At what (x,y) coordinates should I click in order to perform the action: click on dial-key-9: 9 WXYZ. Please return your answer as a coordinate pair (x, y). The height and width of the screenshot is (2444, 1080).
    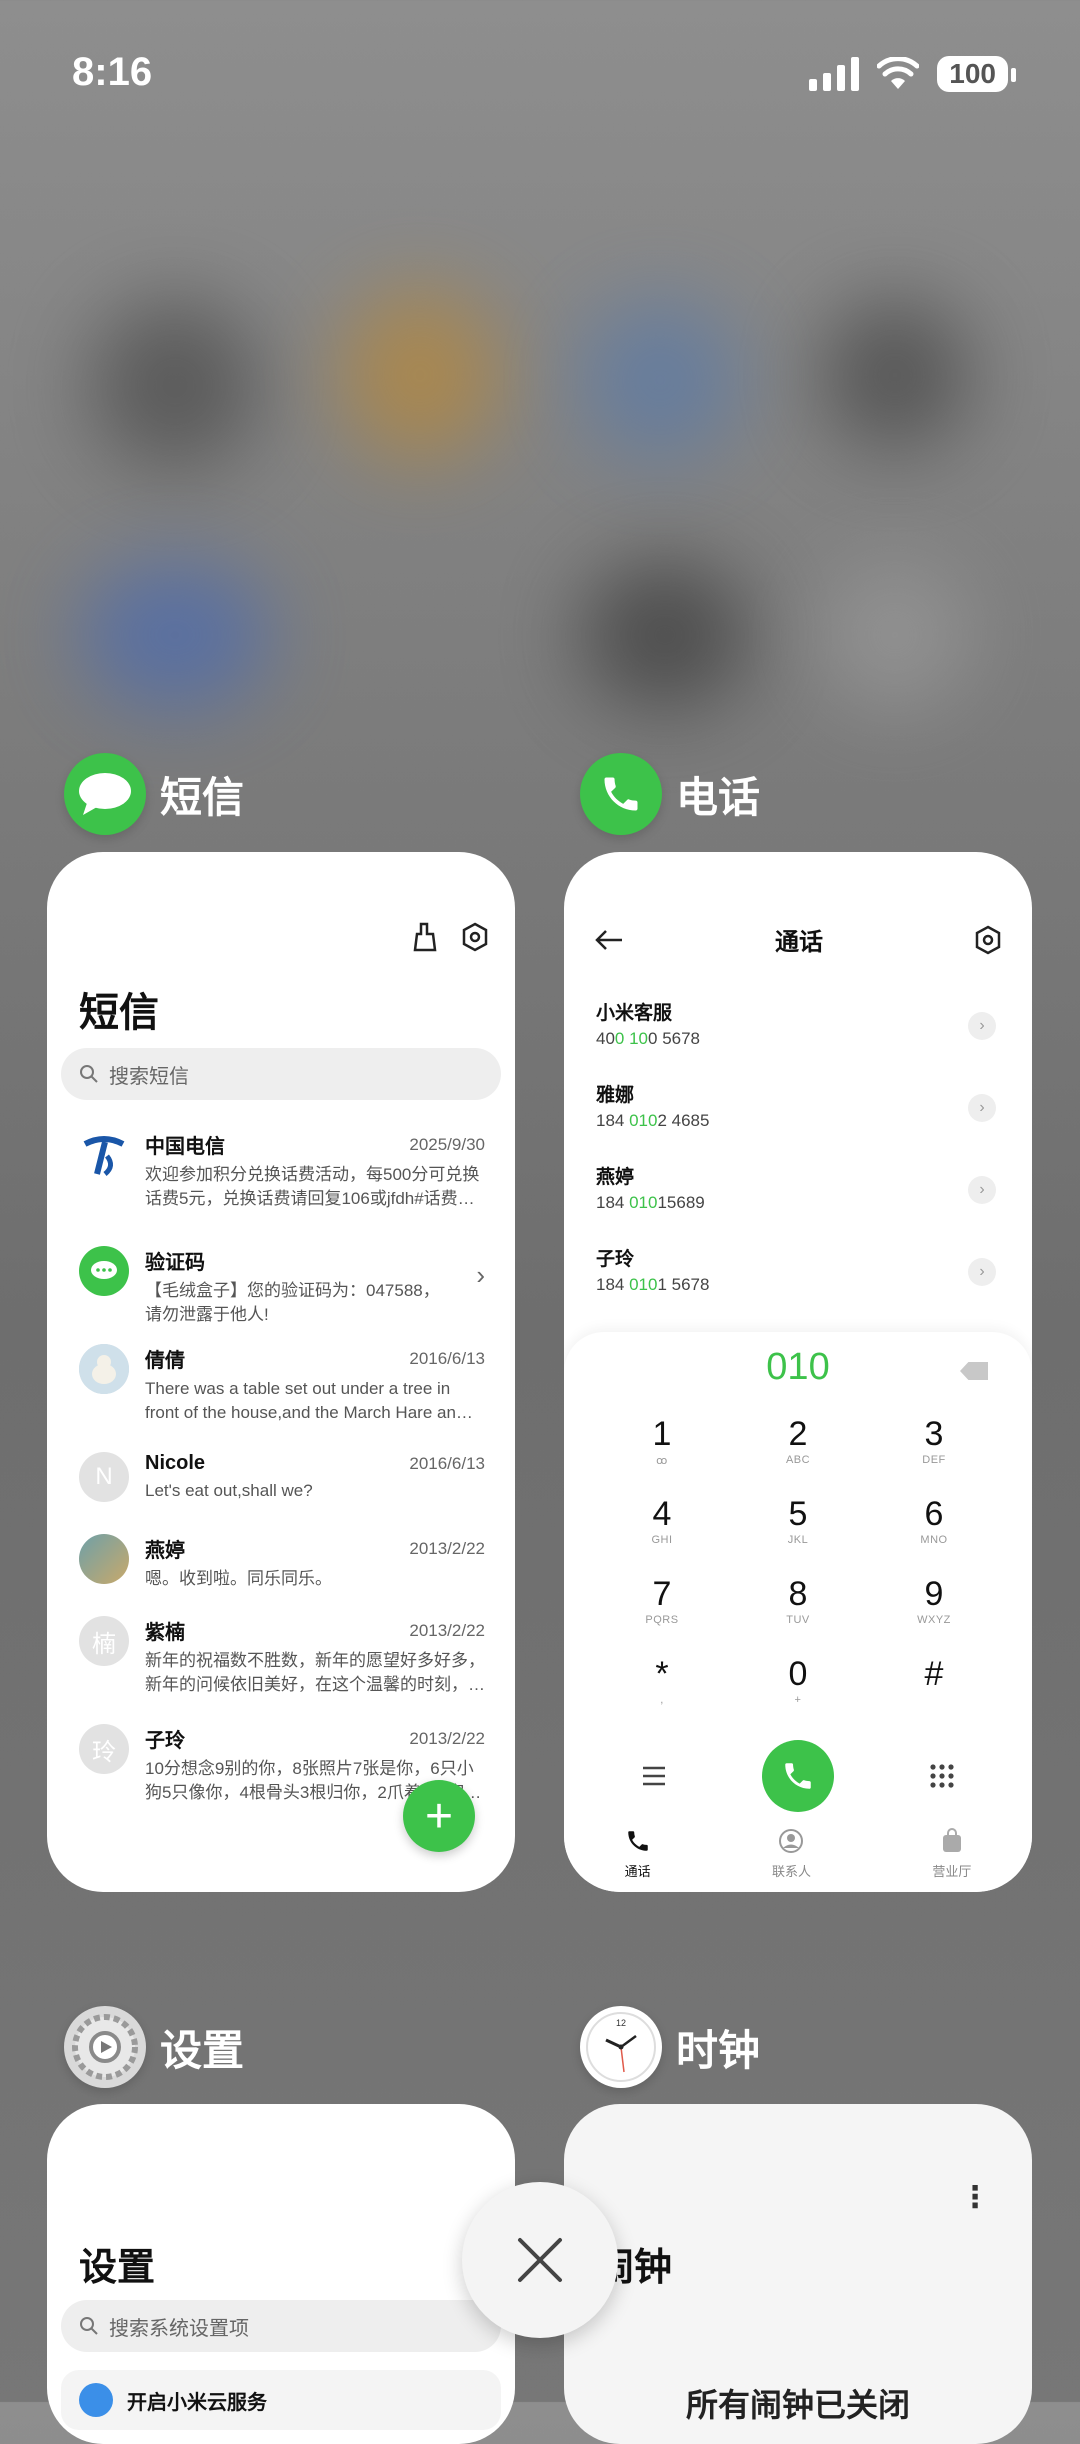
    Looking at the image, I should click on (934, 1607).